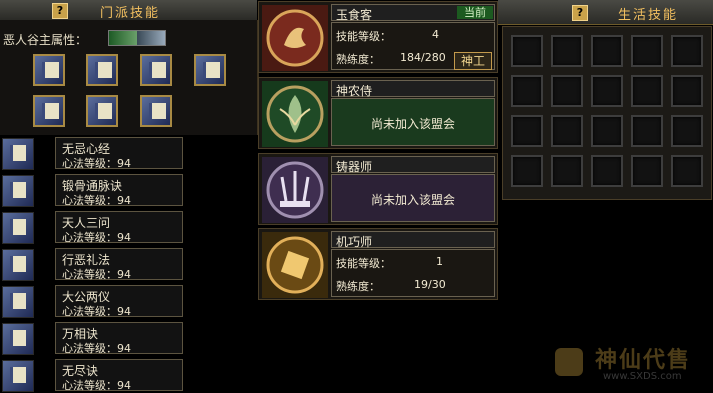 Image resolution: width=713 pixels, height=393 pixels. What do you see at coordinates (354, 15) in the screenshot?
I see `profession-name: 玉食客` at bounding box center [354, 15].